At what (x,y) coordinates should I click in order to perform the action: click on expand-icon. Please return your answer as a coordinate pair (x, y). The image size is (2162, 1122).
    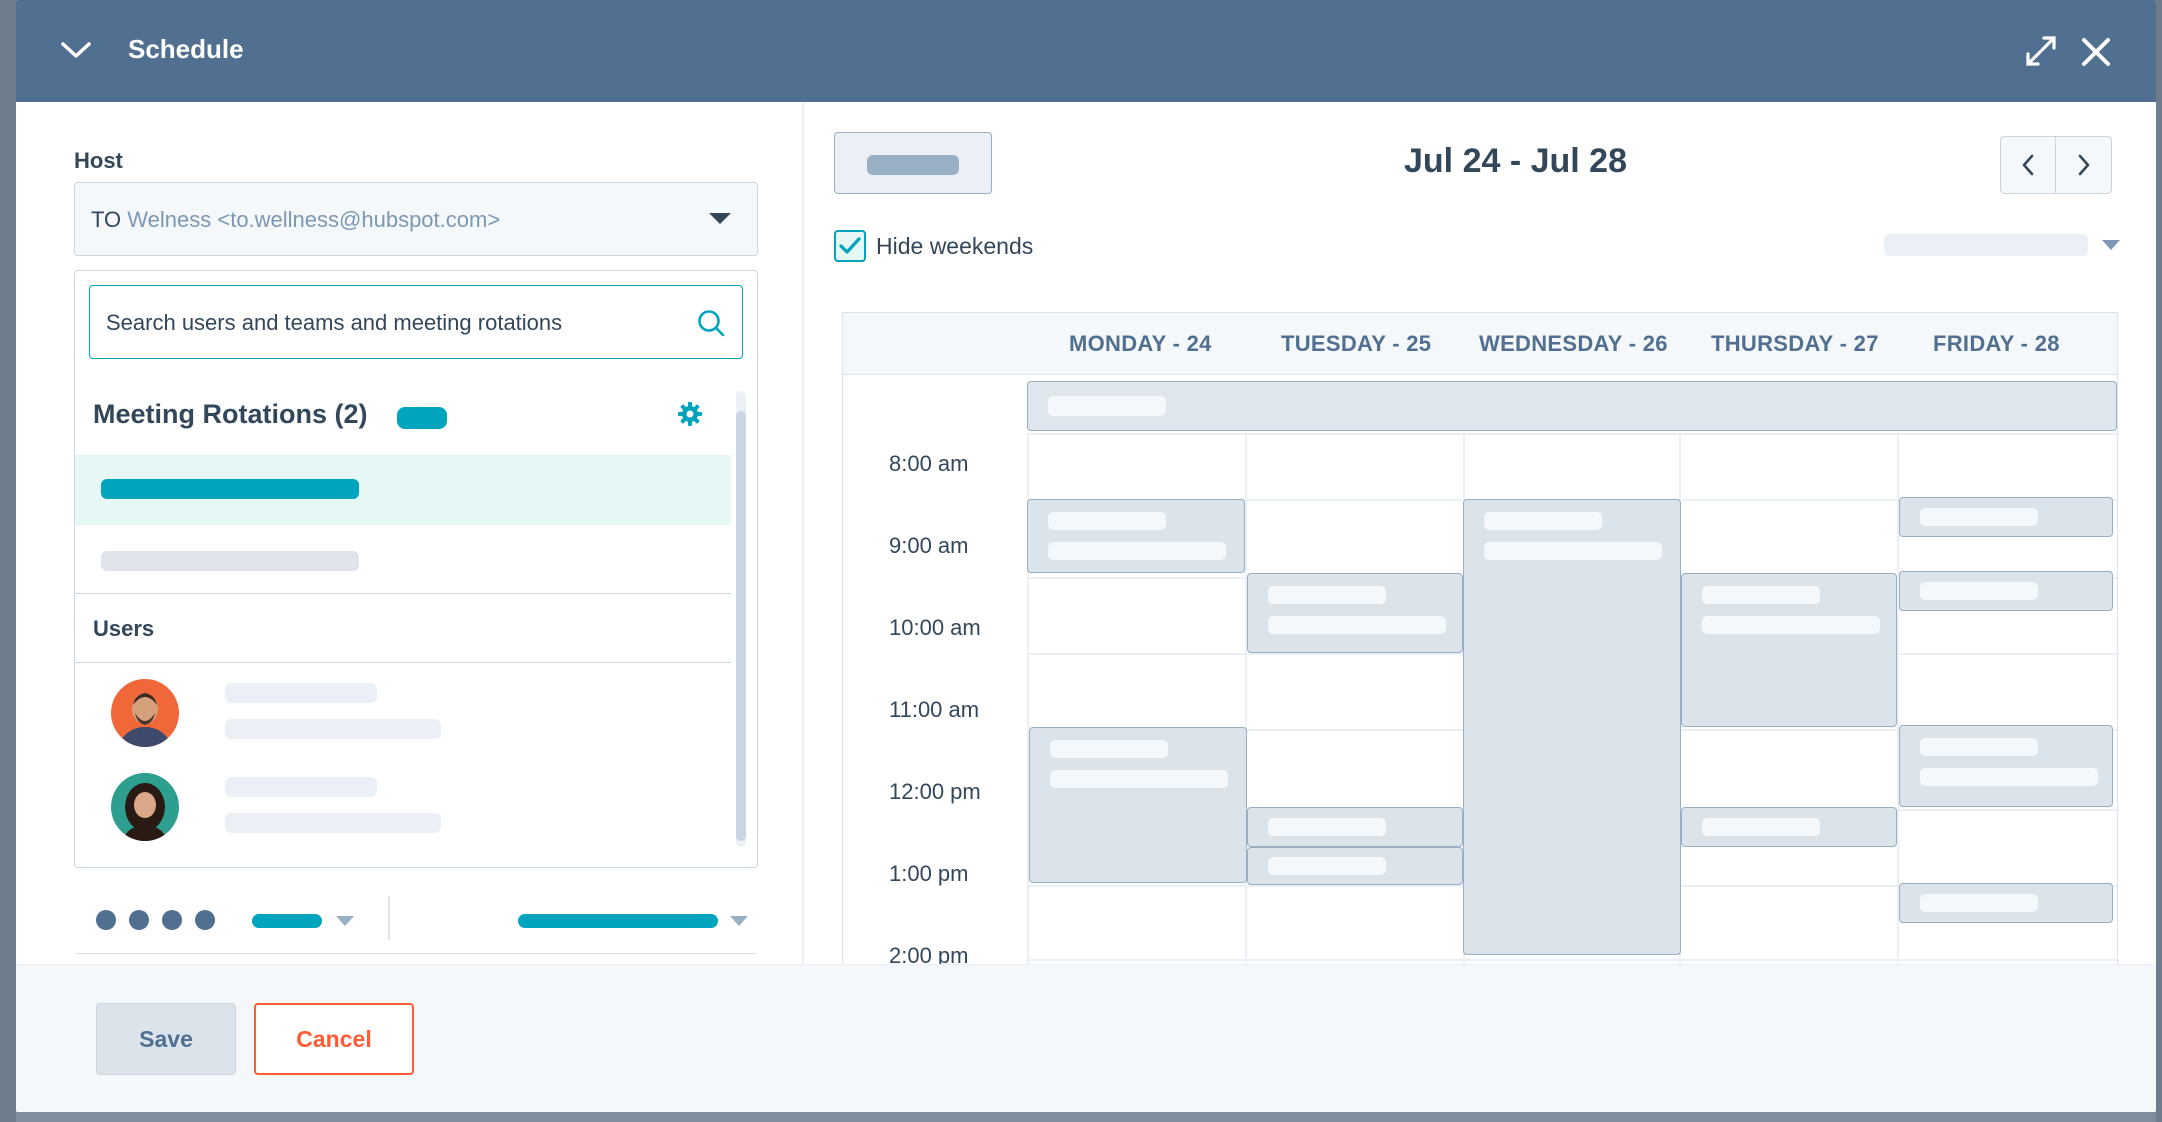
    Looking at the image, I should click on (2041, 51).